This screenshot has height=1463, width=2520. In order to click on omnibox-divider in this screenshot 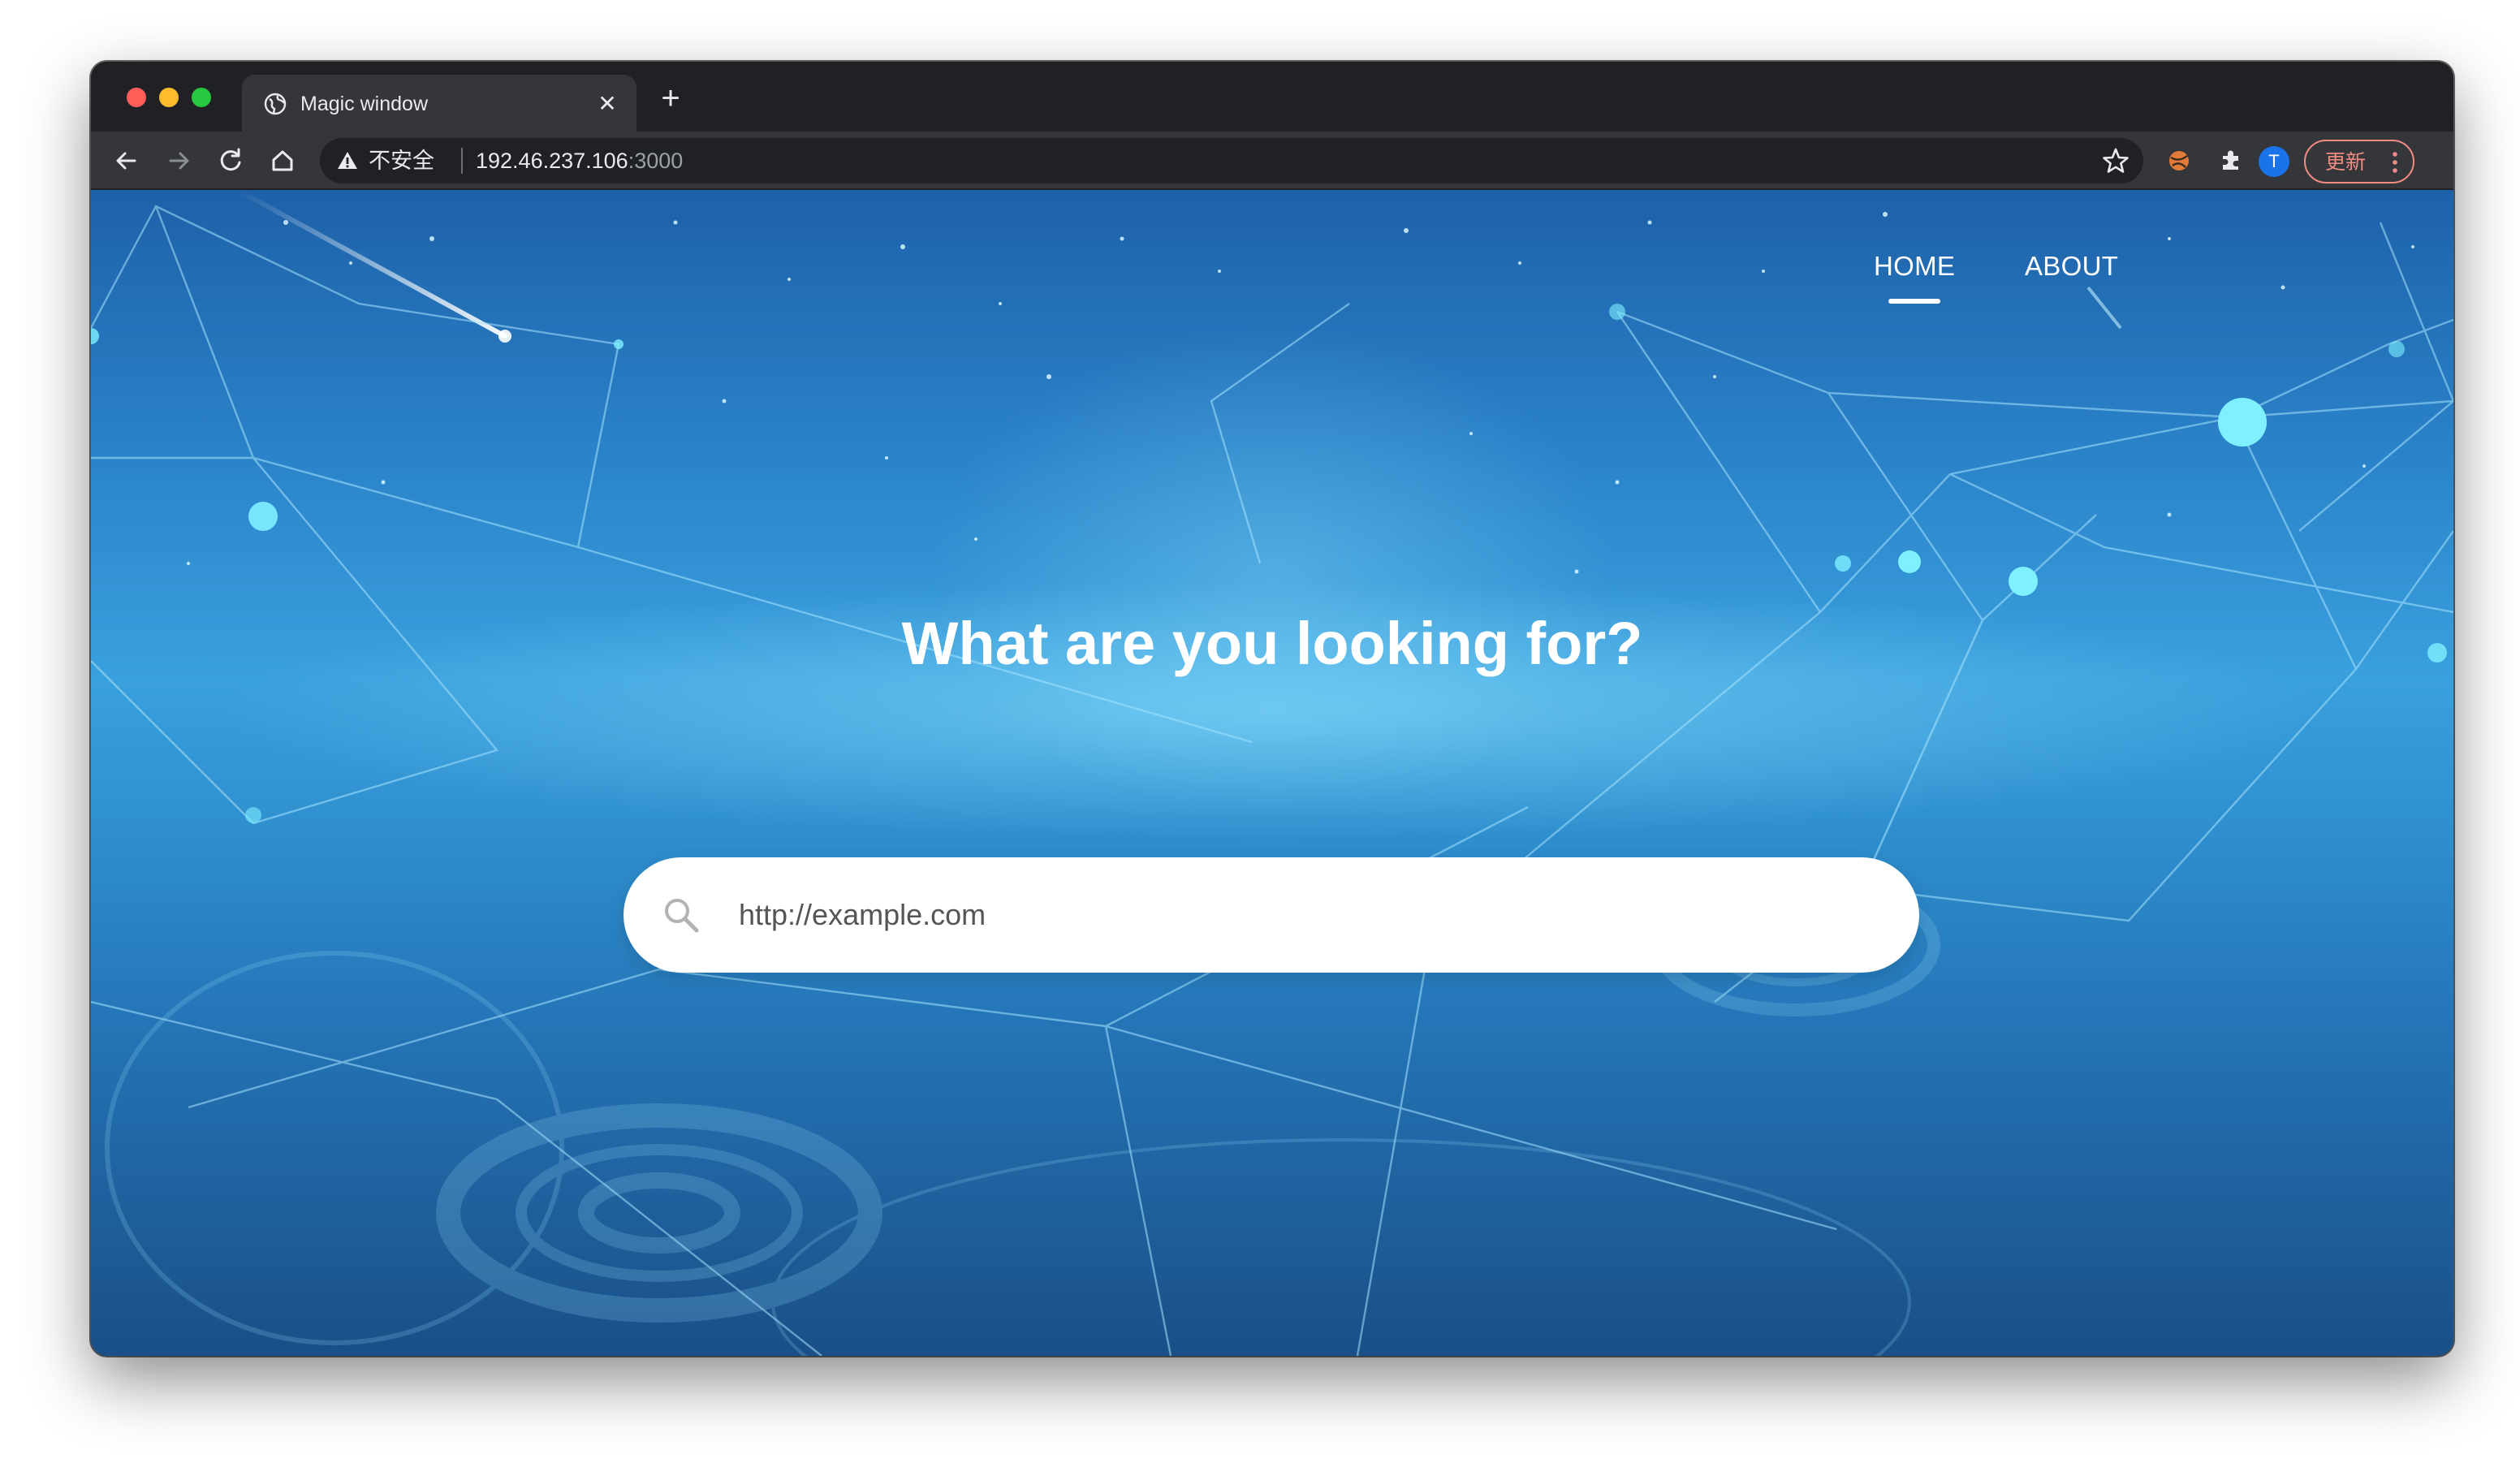, I will do `click(462, 161)`.